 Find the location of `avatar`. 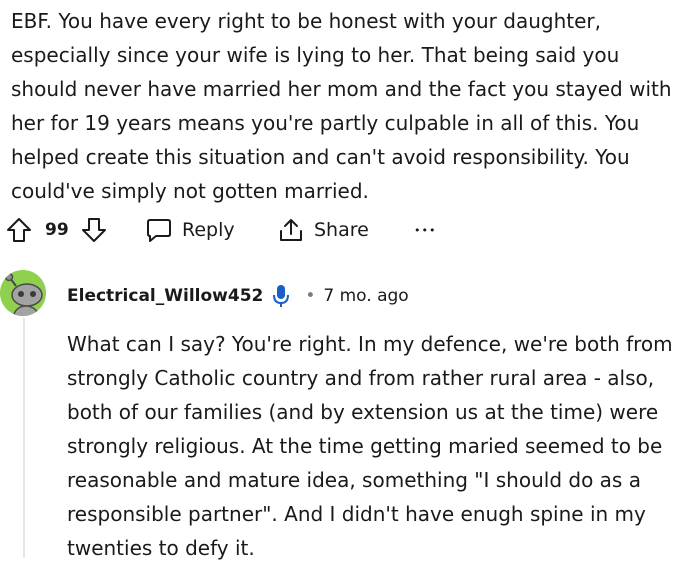

avatar is located at coordinates (23, 293).